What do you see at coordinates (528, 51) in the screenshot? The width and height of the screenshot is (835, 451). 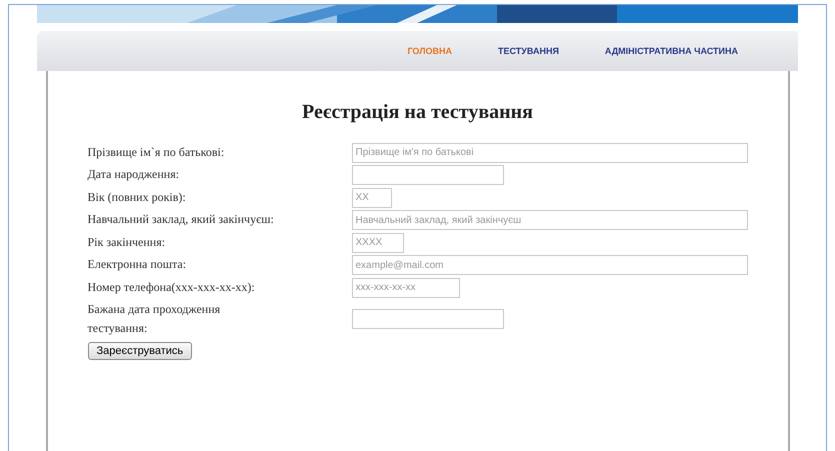 I see `nav-link: ТЕСТУВАННЯ` at bounding box center [528, 51].